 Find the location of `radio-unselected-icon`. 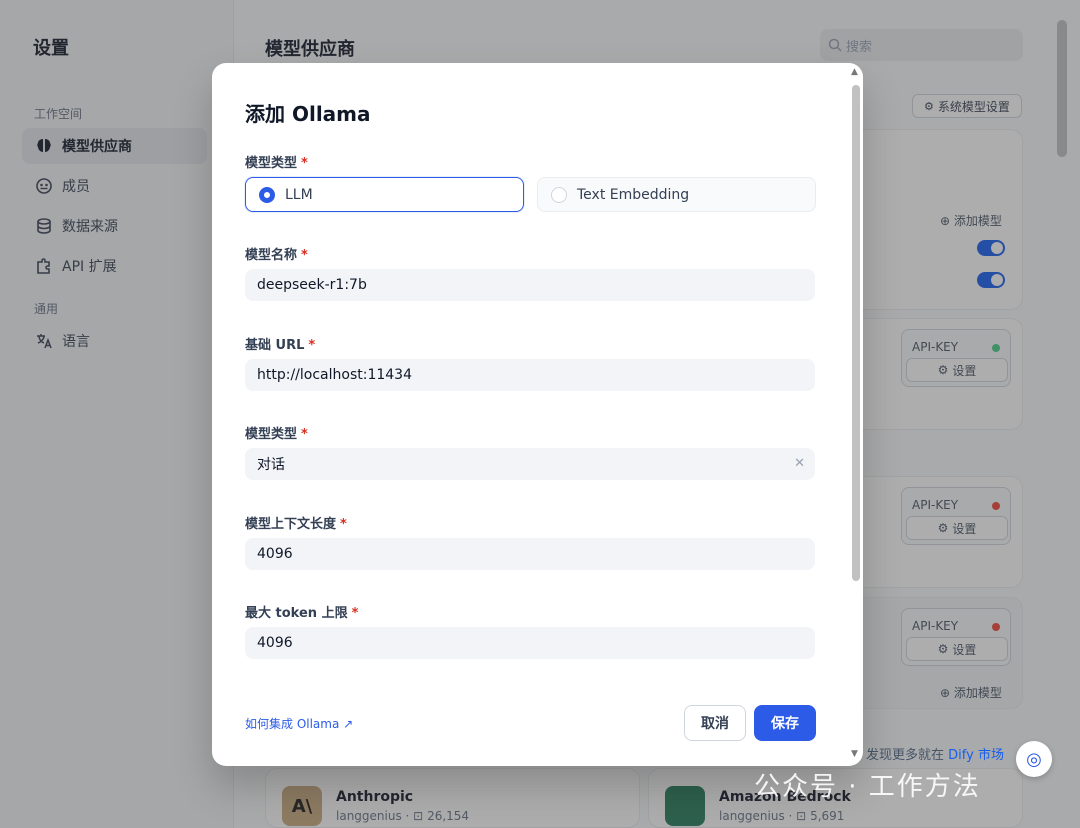

radio-unselected-icon is located at coordinates (559, 194).